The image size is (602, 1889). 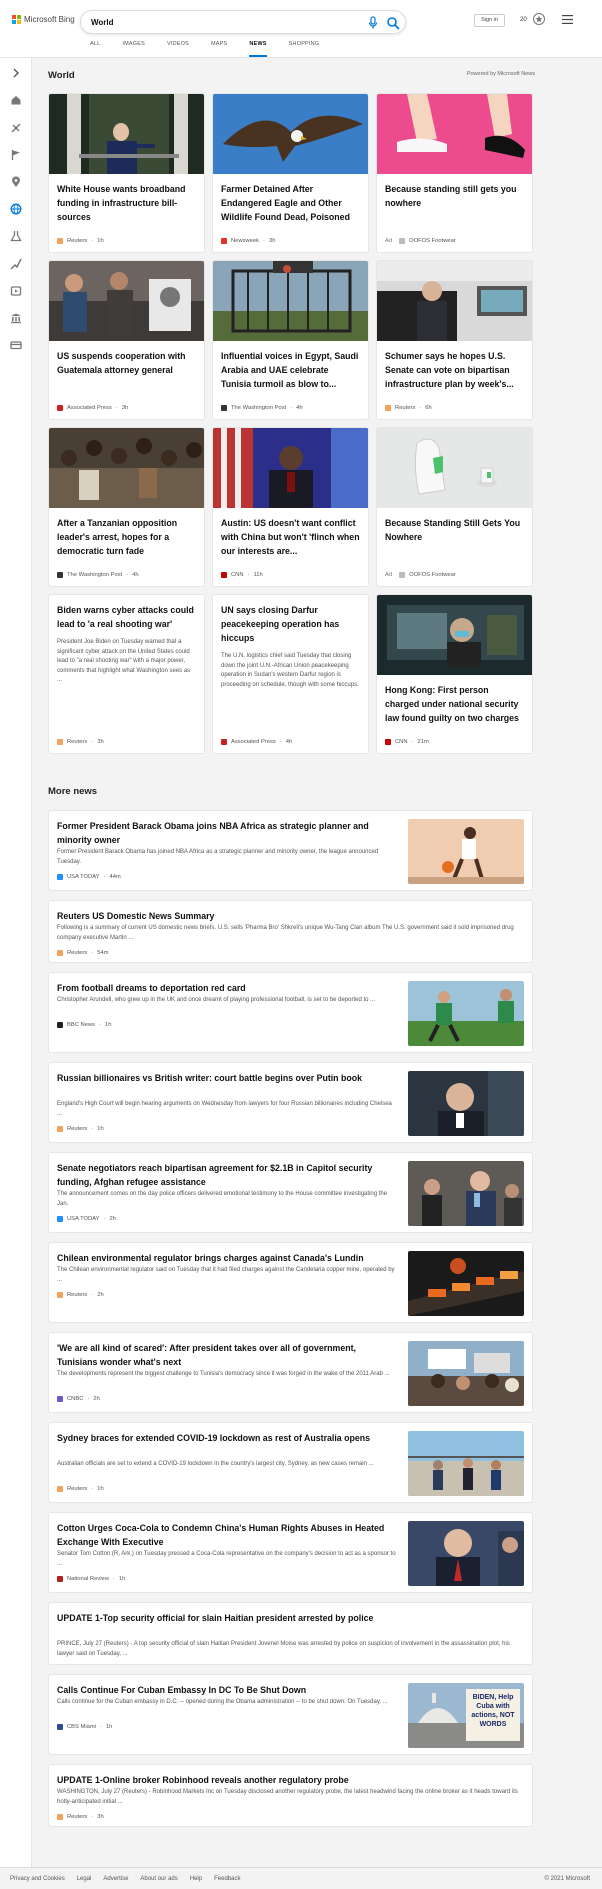 I want to click on article-age: 44m, so click(x=115, y=877).